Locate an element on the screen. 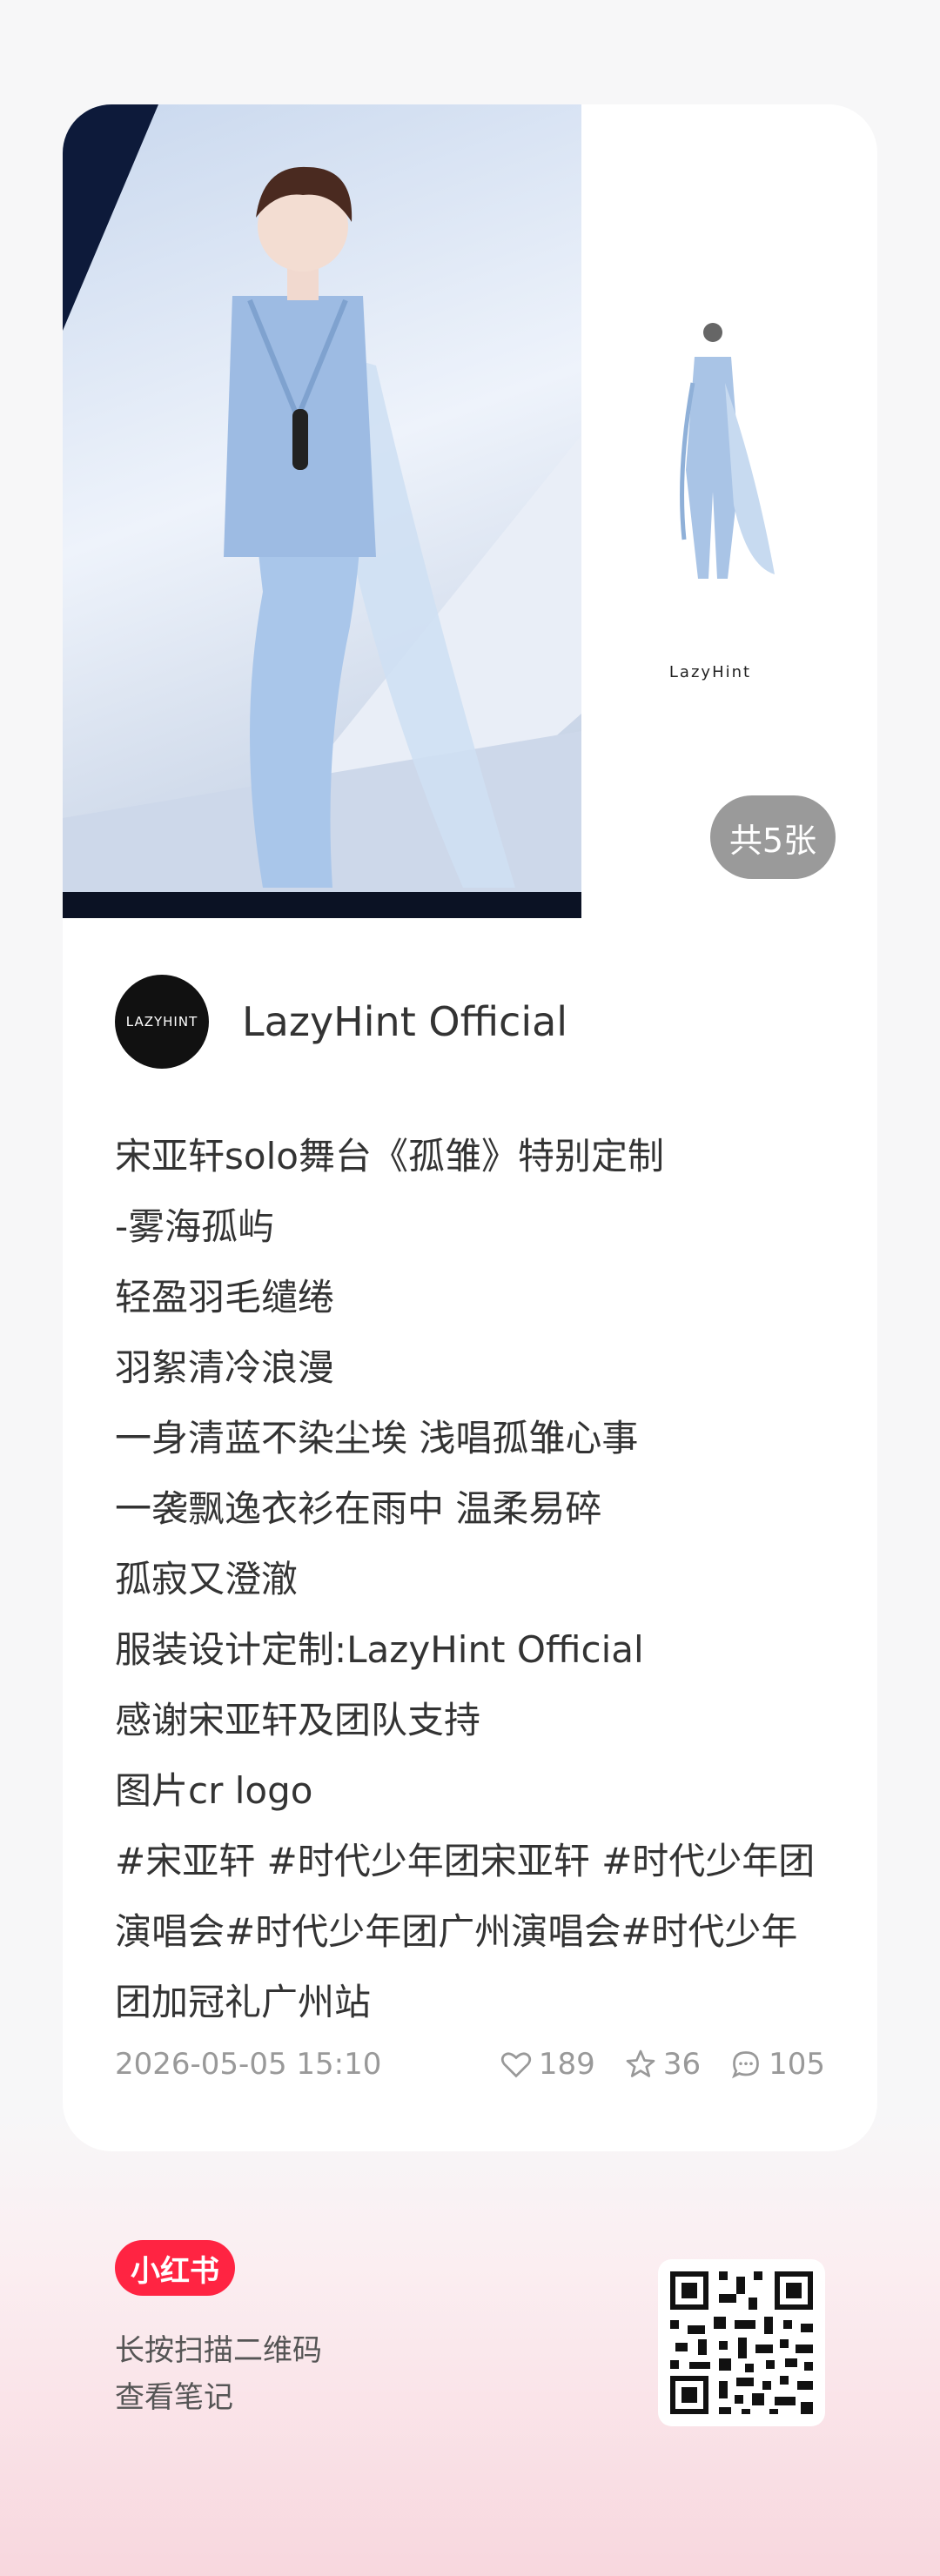 The height and width of the screenshot is (2576, 940). content-line: 一身清蓝不染尘埃 浅唱孤雏心事 is located at coordinates (377, 1438).